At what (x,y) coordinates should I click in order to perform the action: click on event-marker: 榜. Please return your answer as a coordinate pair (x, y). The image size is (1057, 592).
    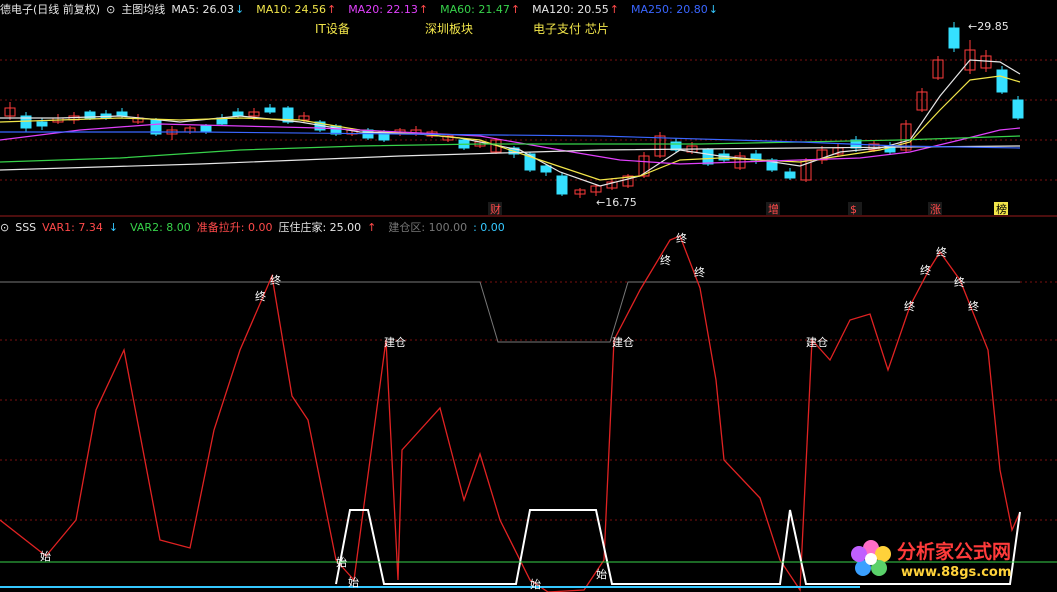
    Looking at the image, I should click on (1001, 209).